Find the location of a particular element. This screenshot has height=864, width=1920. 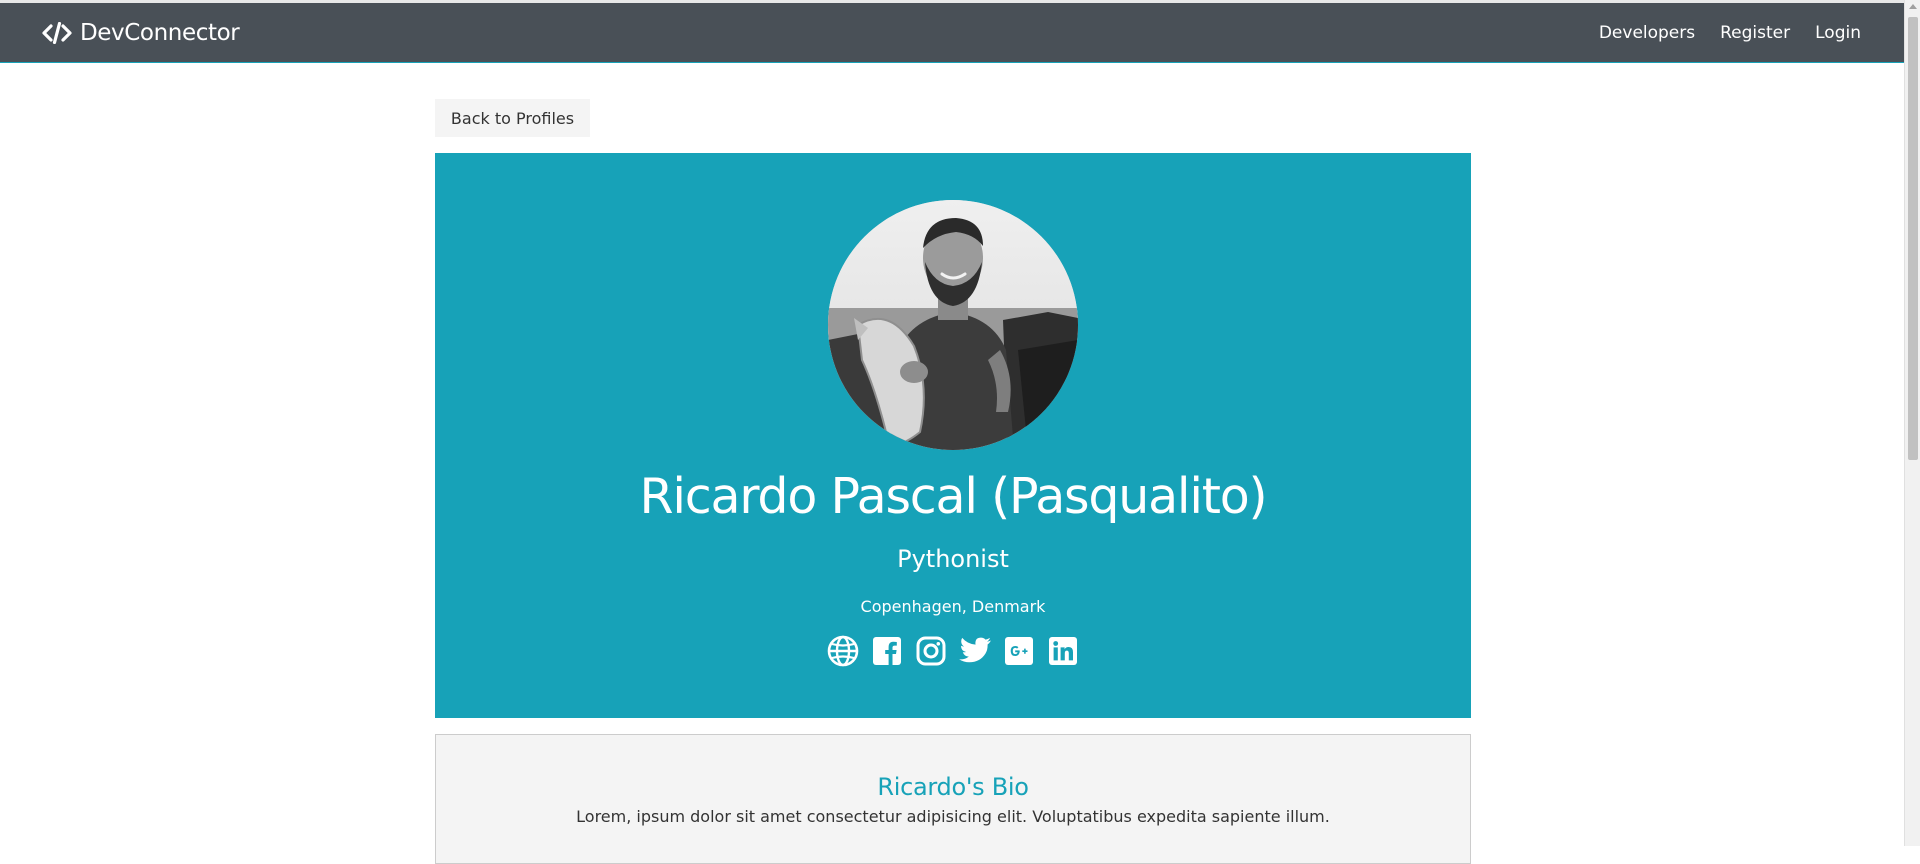

social-links is located at coordinates (953, 653).